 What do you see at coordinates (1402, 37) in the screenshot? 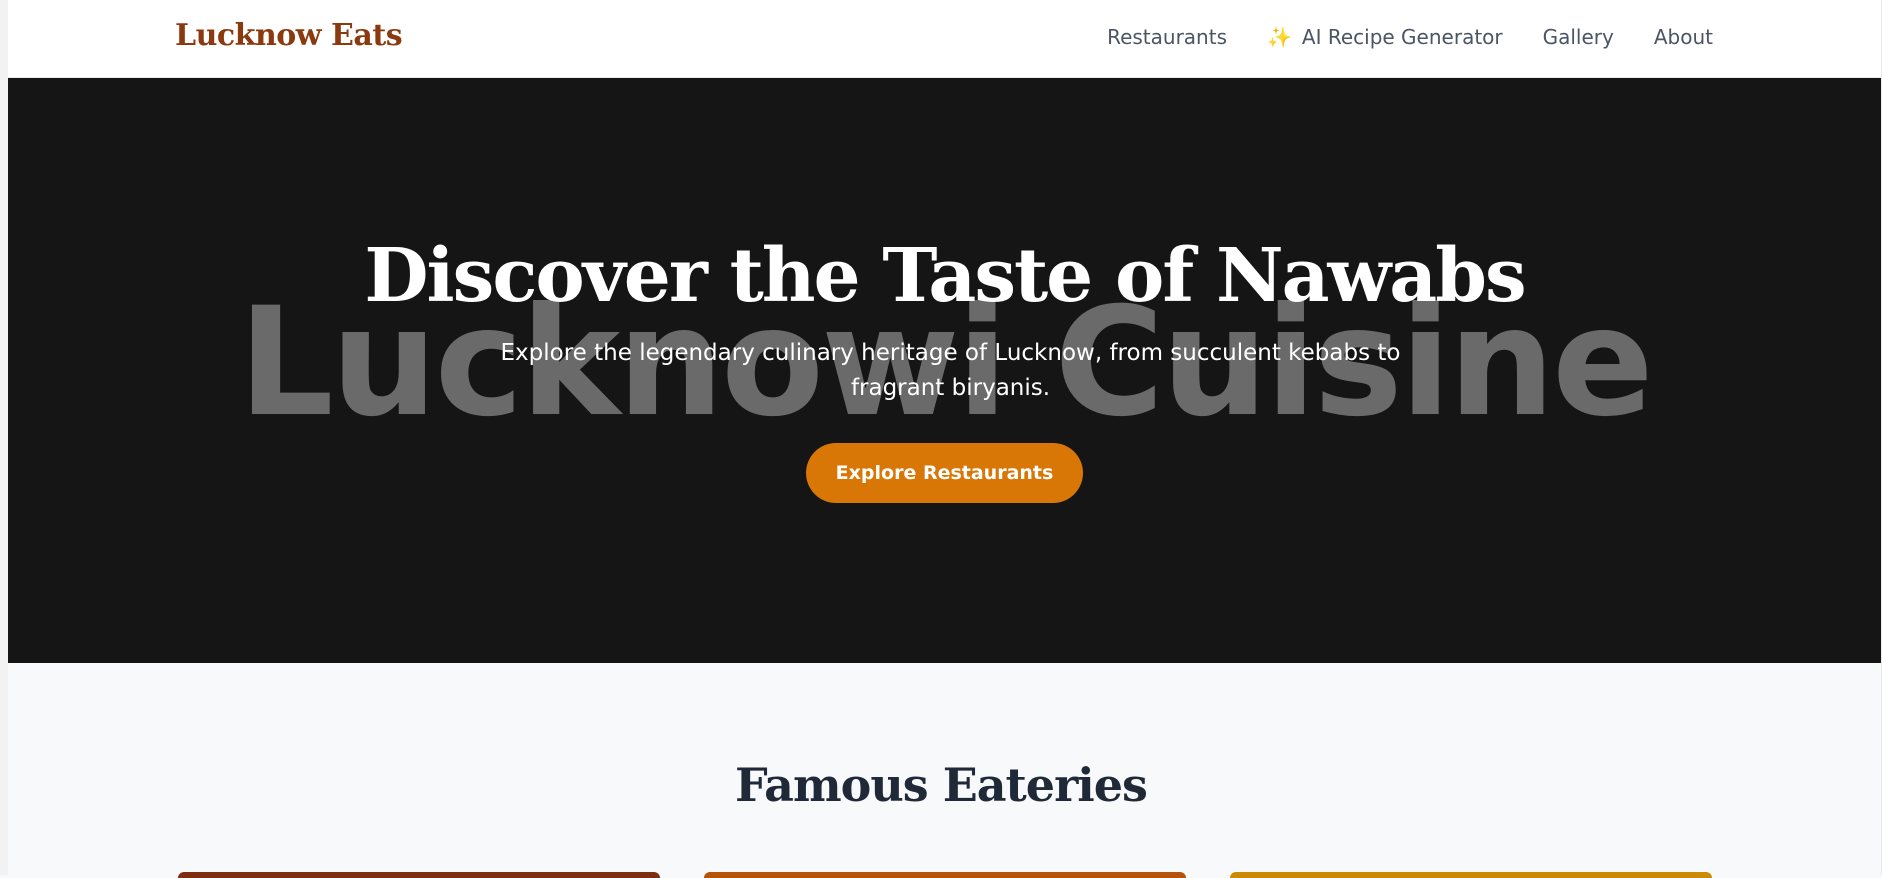
I see `nav-link-label: AI Recipe Generator` at bounding box center [1402, 37].